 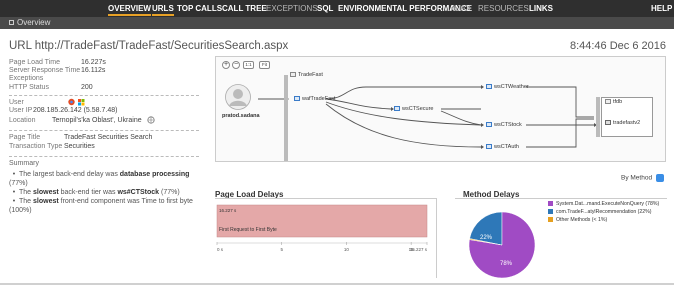 I want to click on tier-bar, so click(x=286, y=118).